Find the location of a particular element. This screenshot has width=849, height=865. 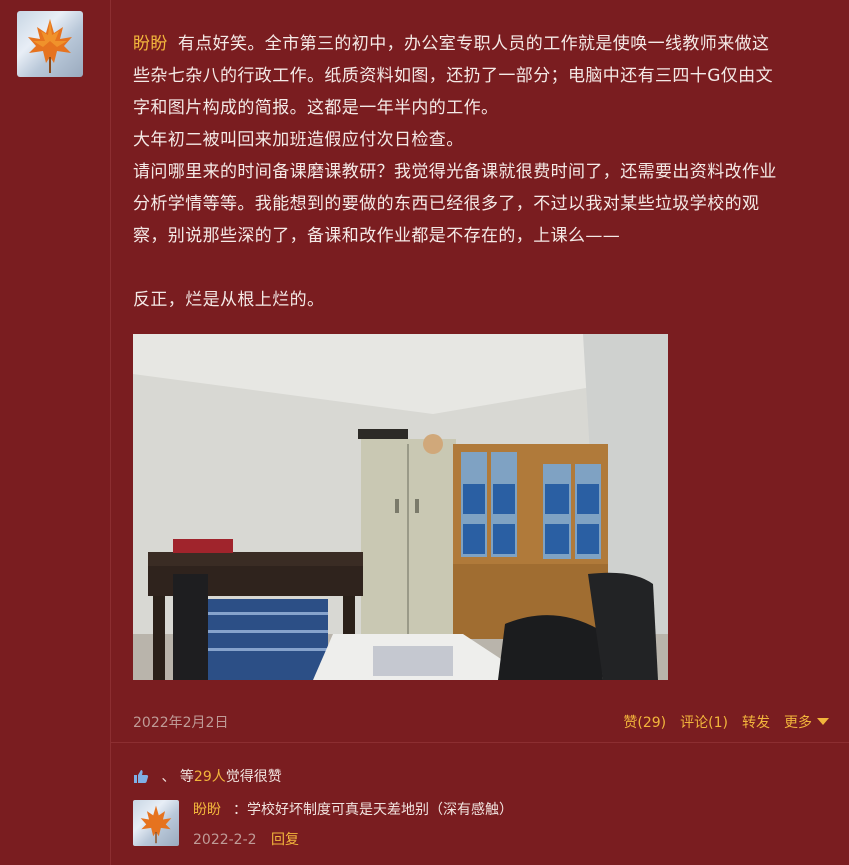

likes-suffix: 觉得很赞 is located at coordinates (253, 777).